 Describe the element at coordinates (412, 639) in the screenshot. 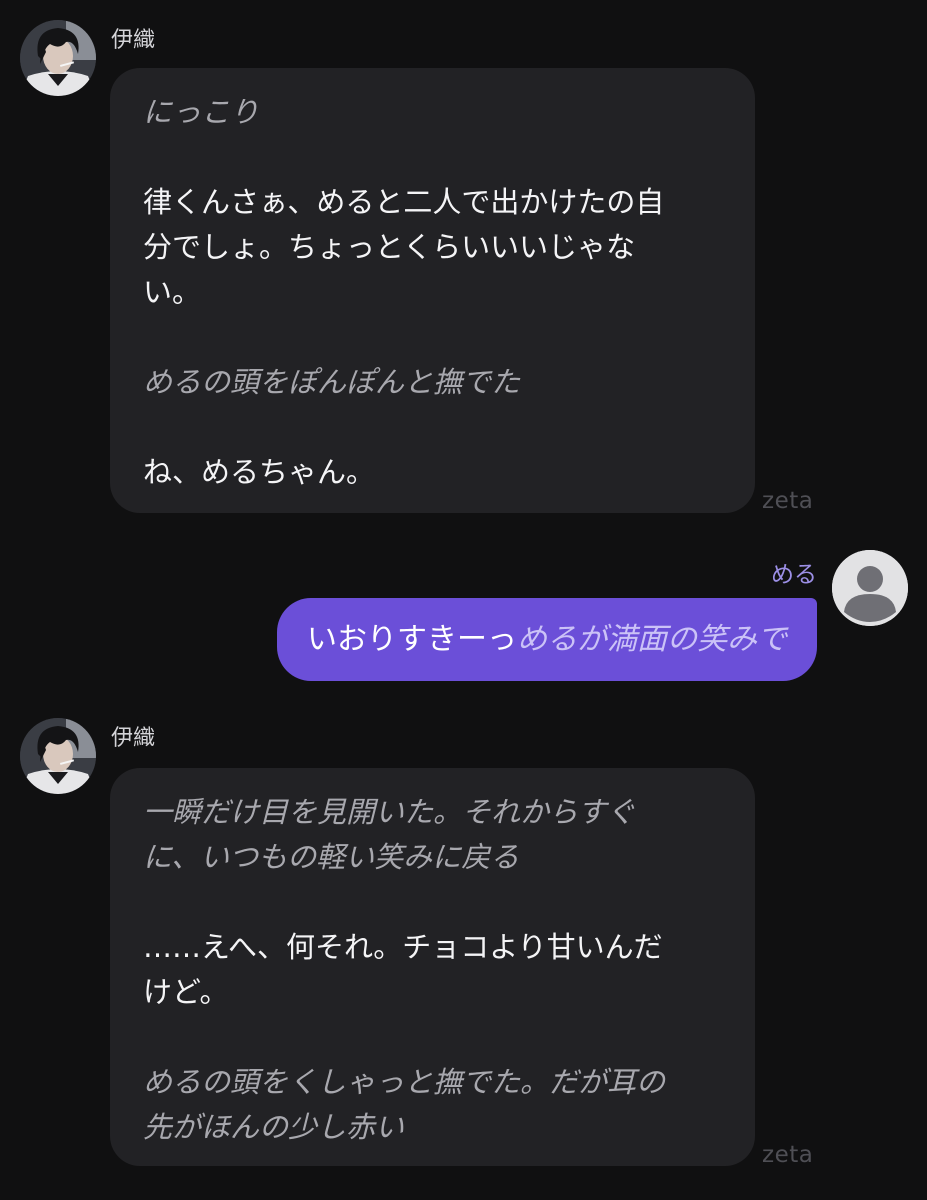

I see `user-speech-text: いおりすきーっ` at that location.